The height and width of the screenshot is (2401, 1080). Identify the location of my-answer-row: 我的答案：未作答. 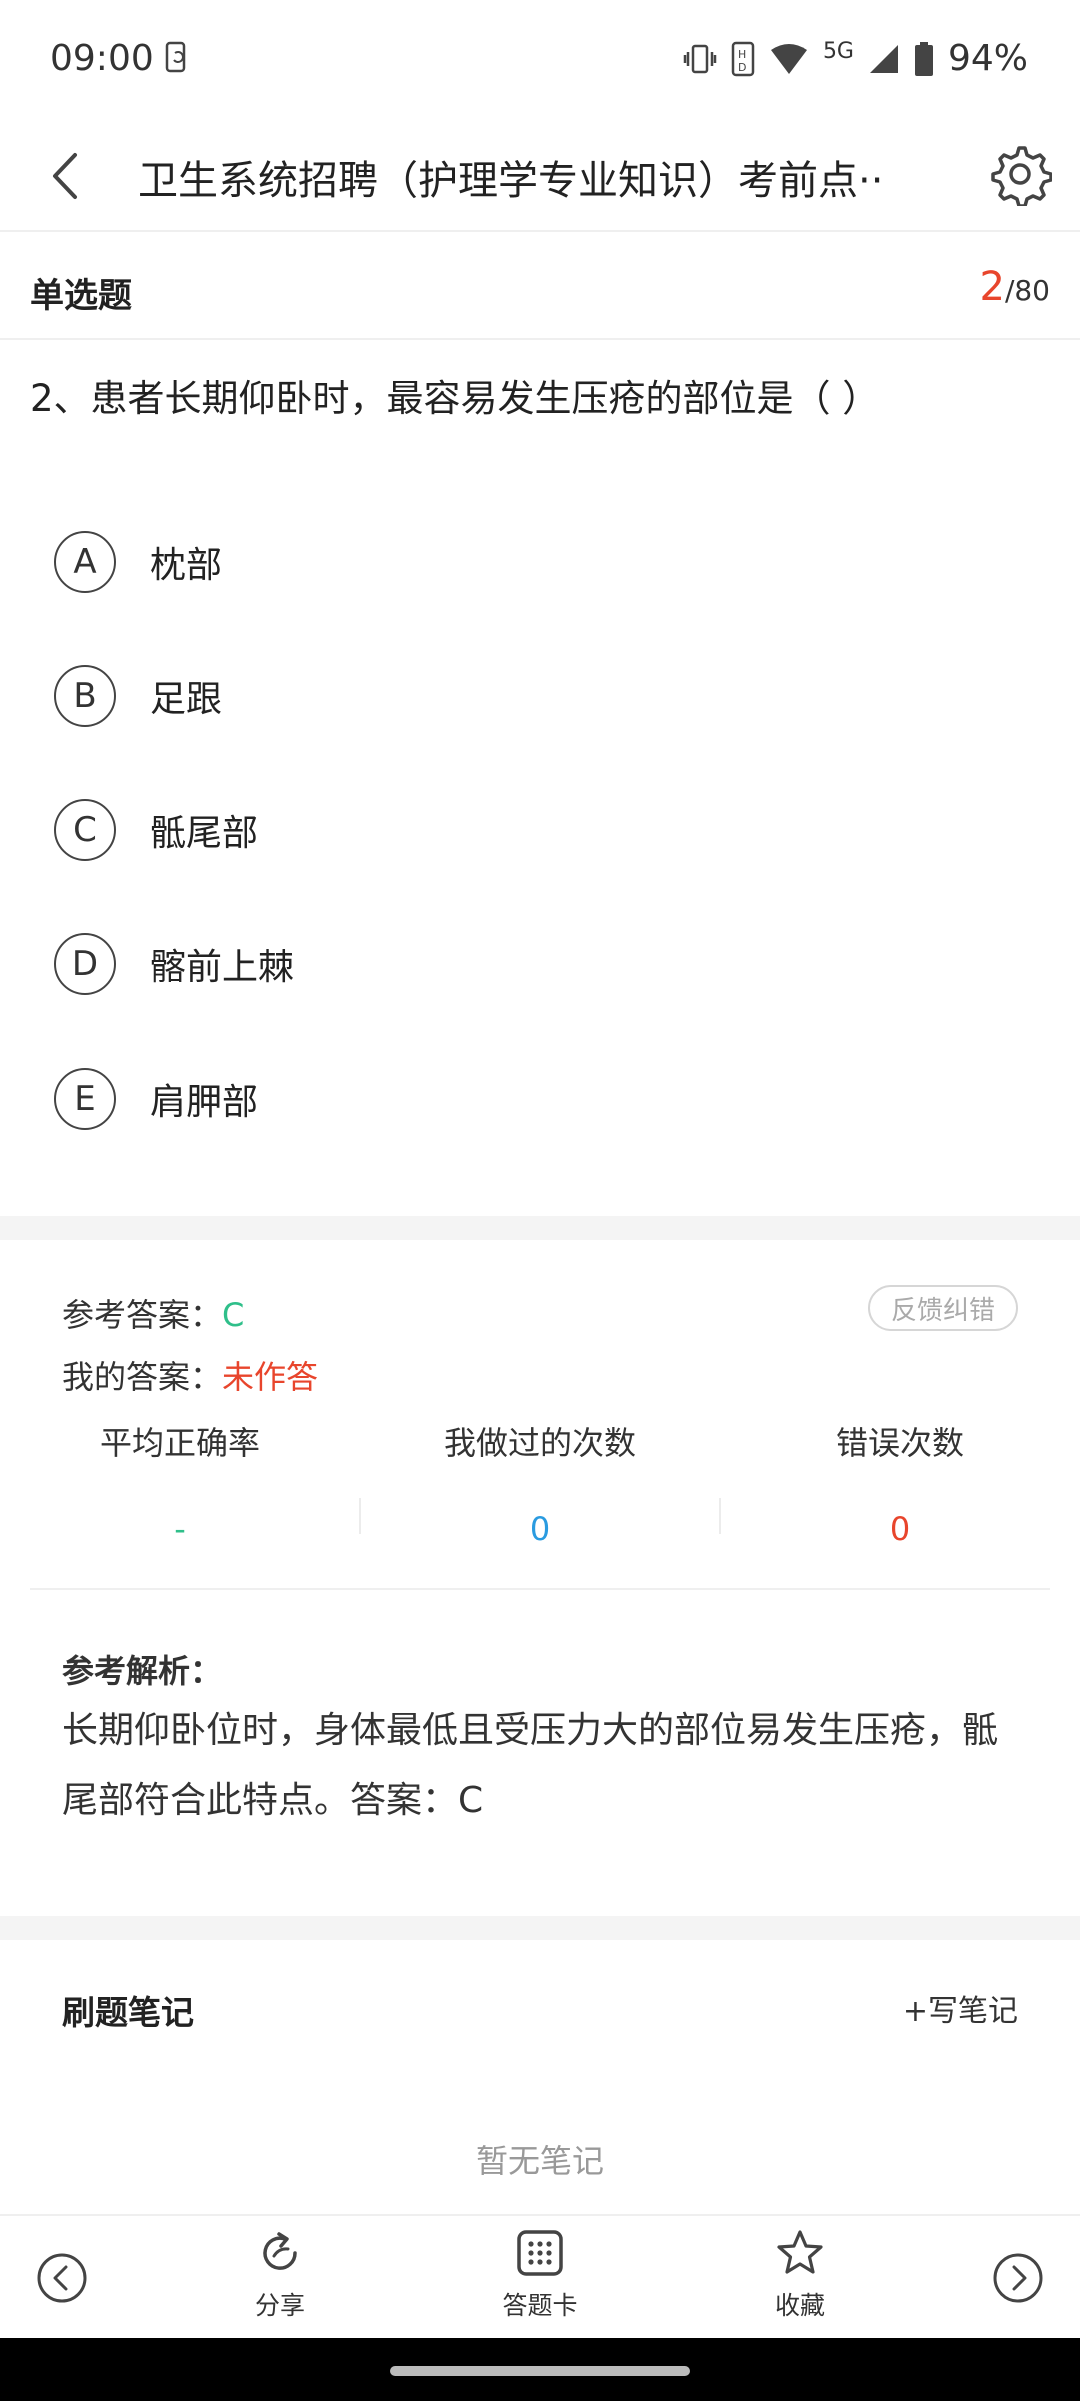
(190, 1375).